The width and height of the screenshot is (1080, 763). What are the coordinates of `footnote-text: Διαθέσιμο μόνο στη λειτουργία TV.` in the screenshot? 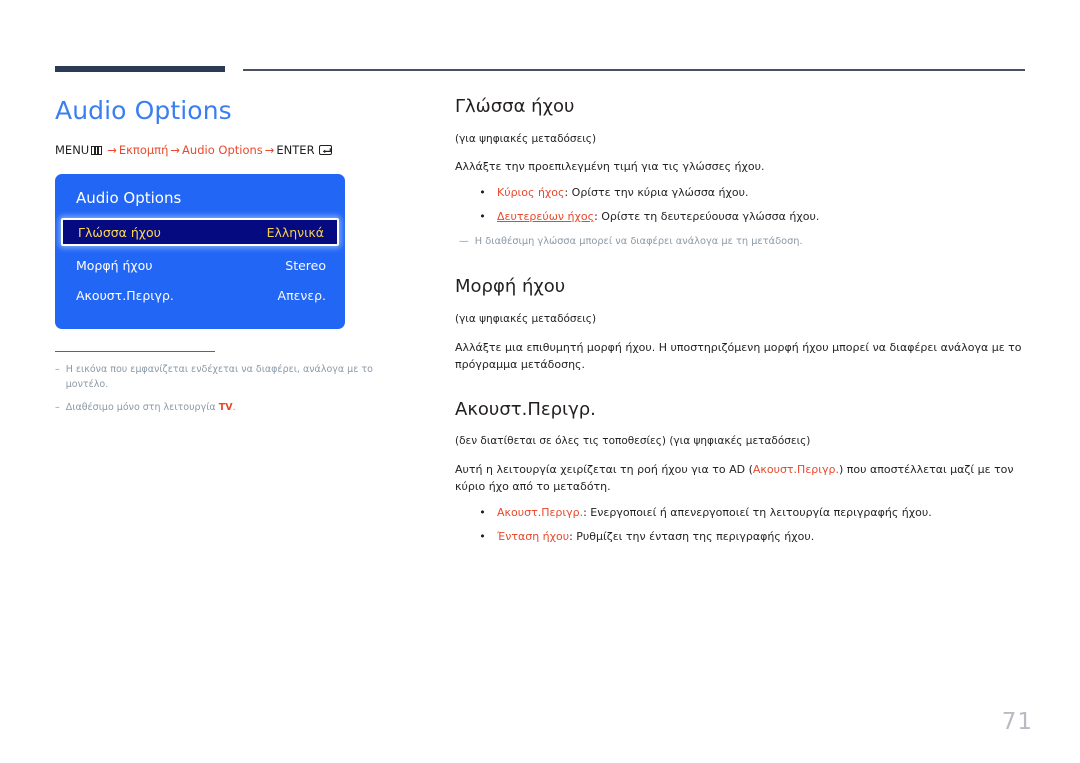 It's located at (151, 408).